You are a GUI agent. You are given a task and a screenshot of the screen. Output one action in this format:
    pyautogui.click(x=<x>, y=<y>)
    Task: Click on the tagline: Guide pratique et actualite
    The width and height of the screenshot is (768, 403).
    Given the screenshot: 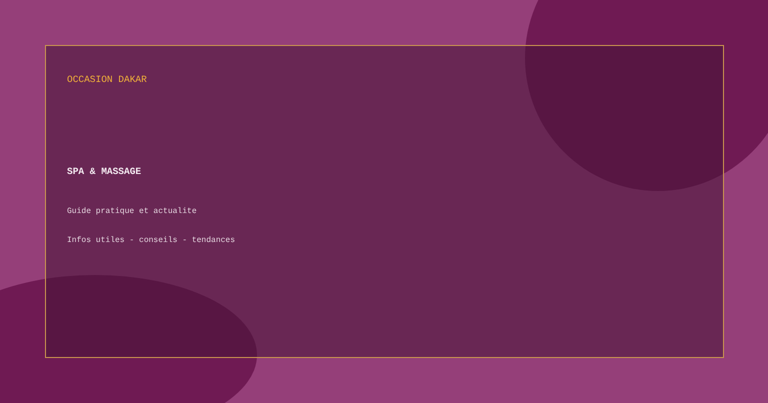 What is the action you would take?
    pyautogui.click(x=132, y=212)
    